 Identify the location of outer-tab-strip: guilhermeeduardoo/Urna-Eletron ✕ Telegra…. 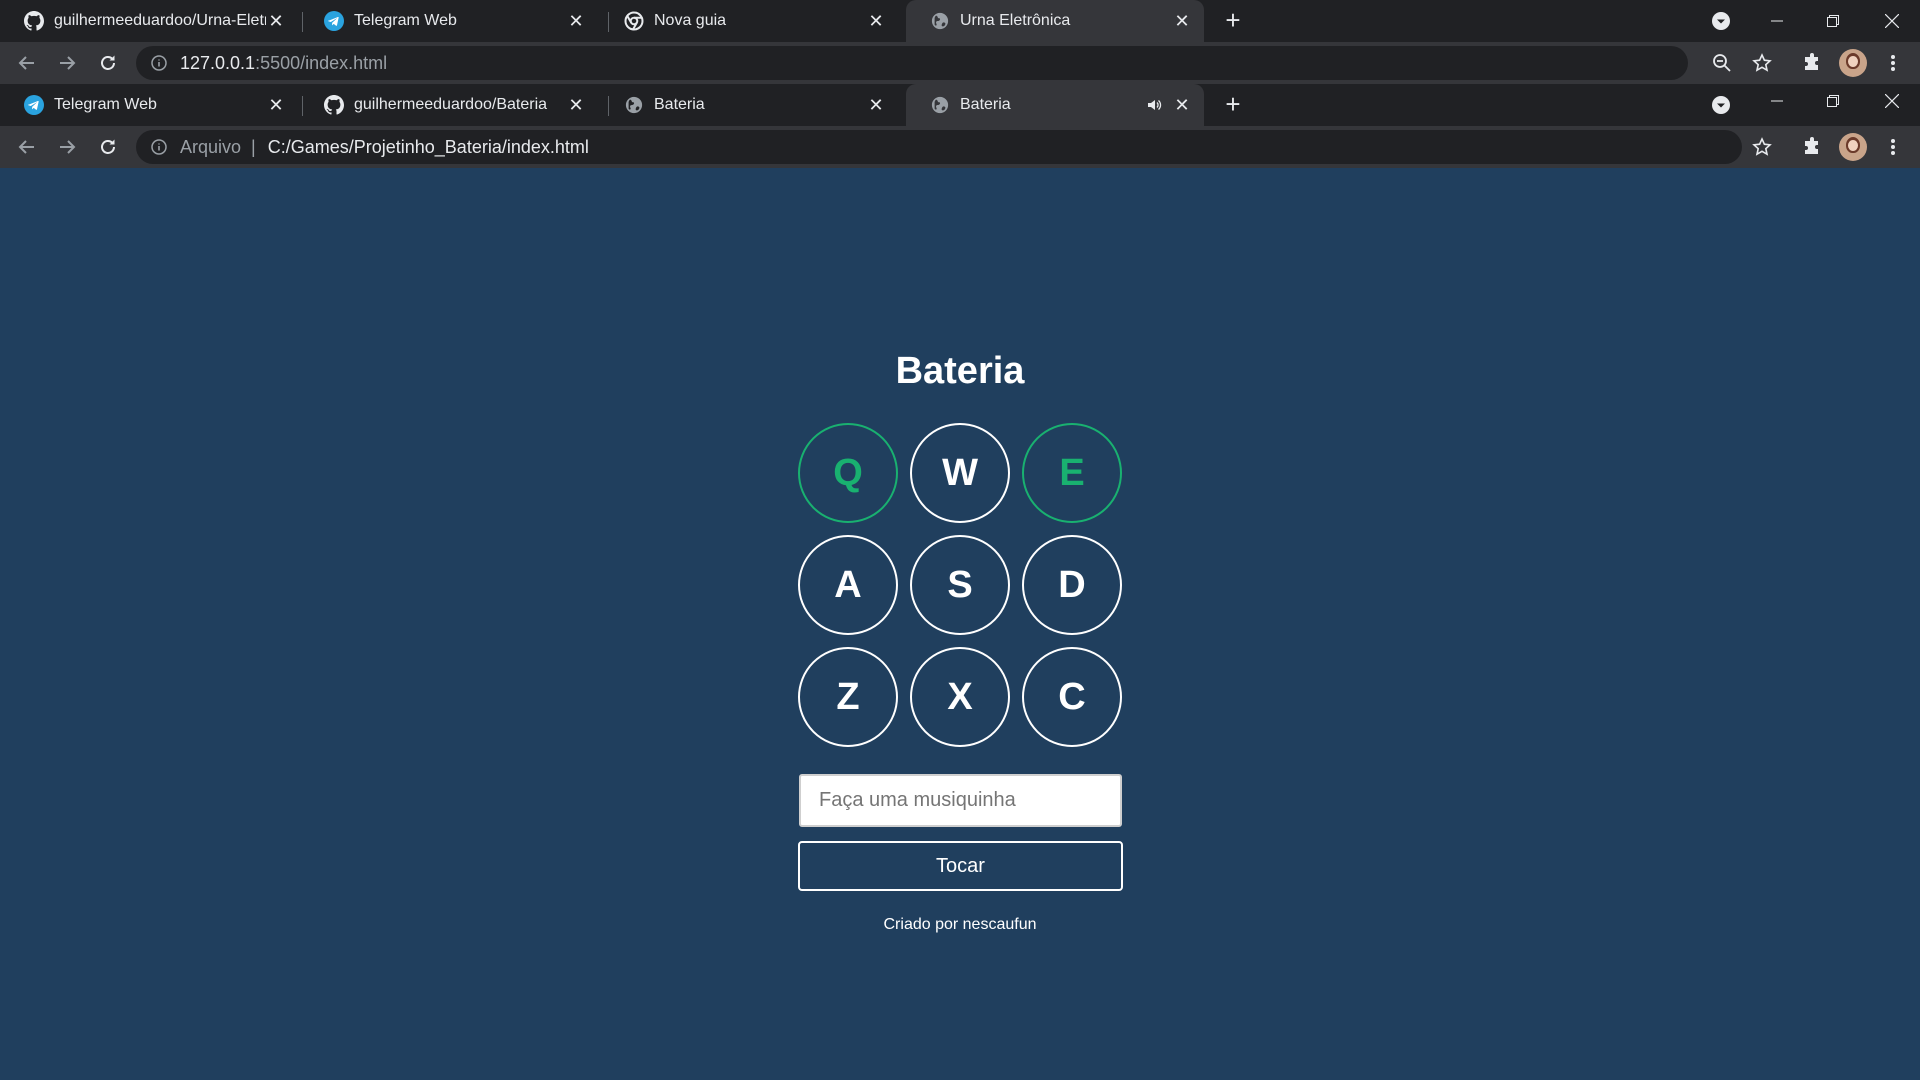
(960, 21).